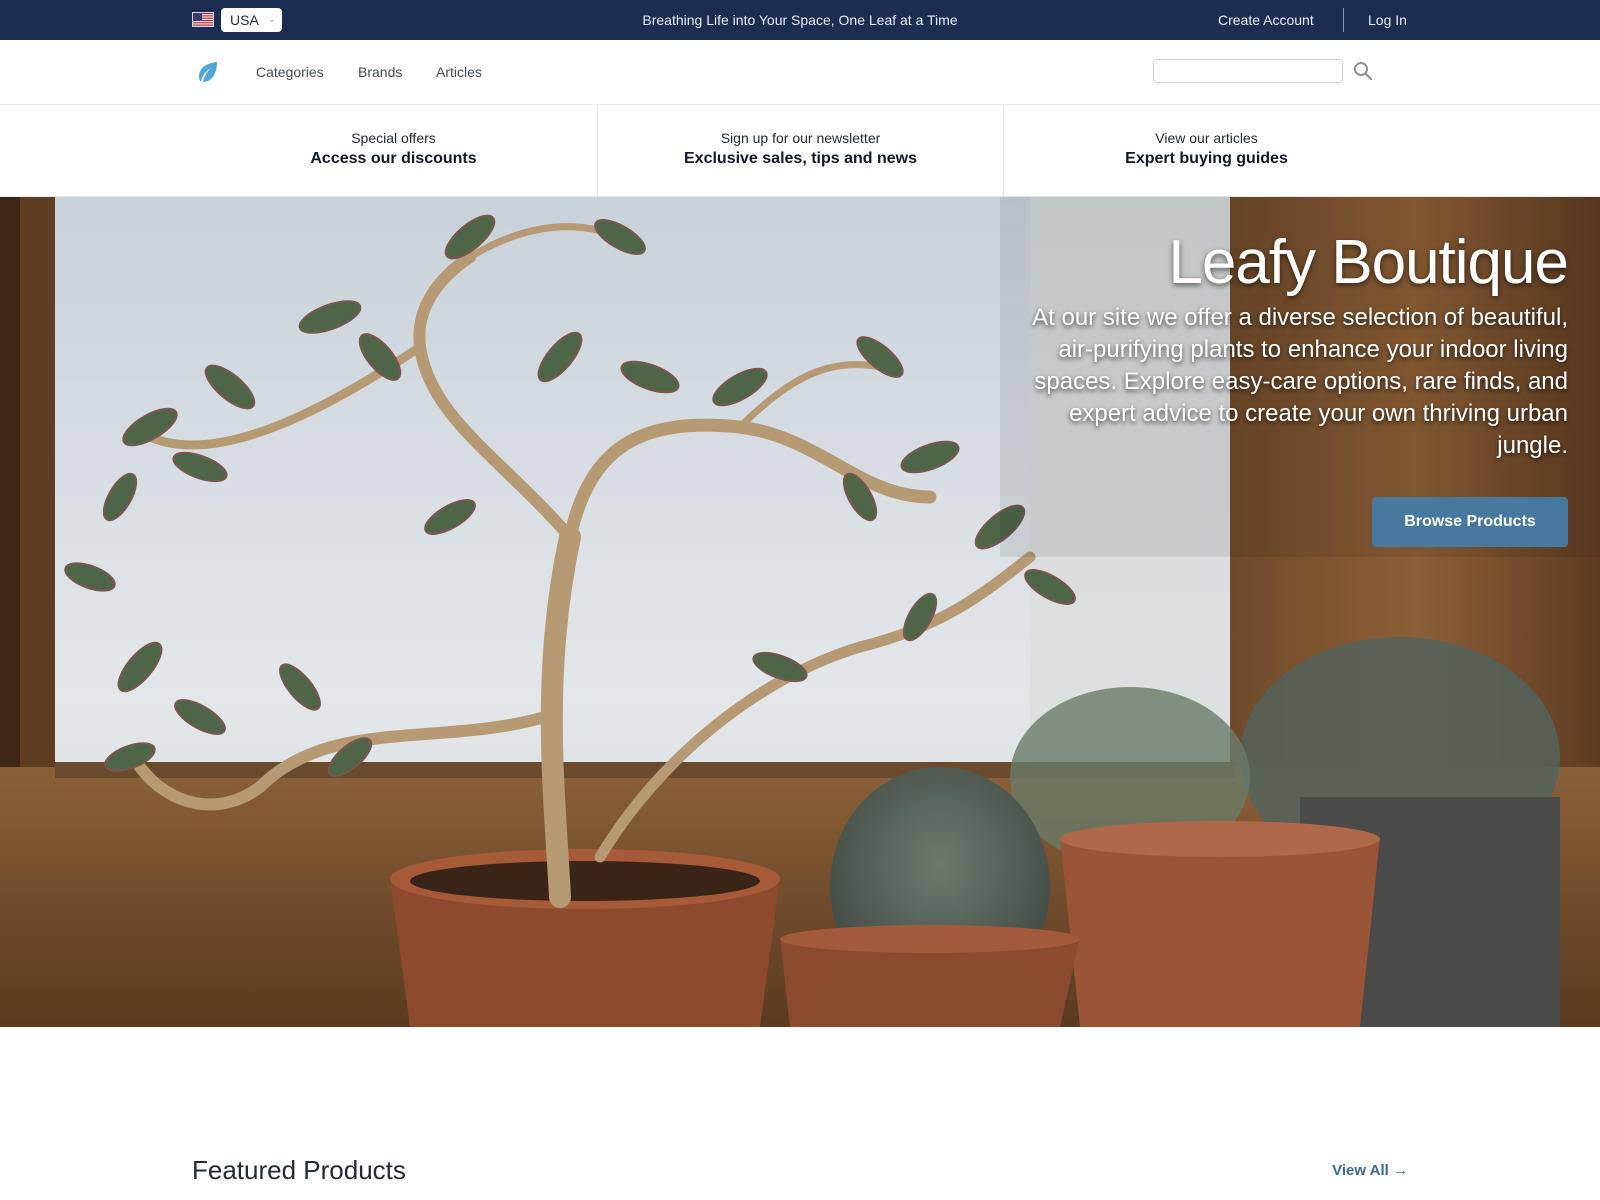  Describe the element at coordinates (1387, 20) in the screenshot. I see `log-in-link: Log In` at that location.